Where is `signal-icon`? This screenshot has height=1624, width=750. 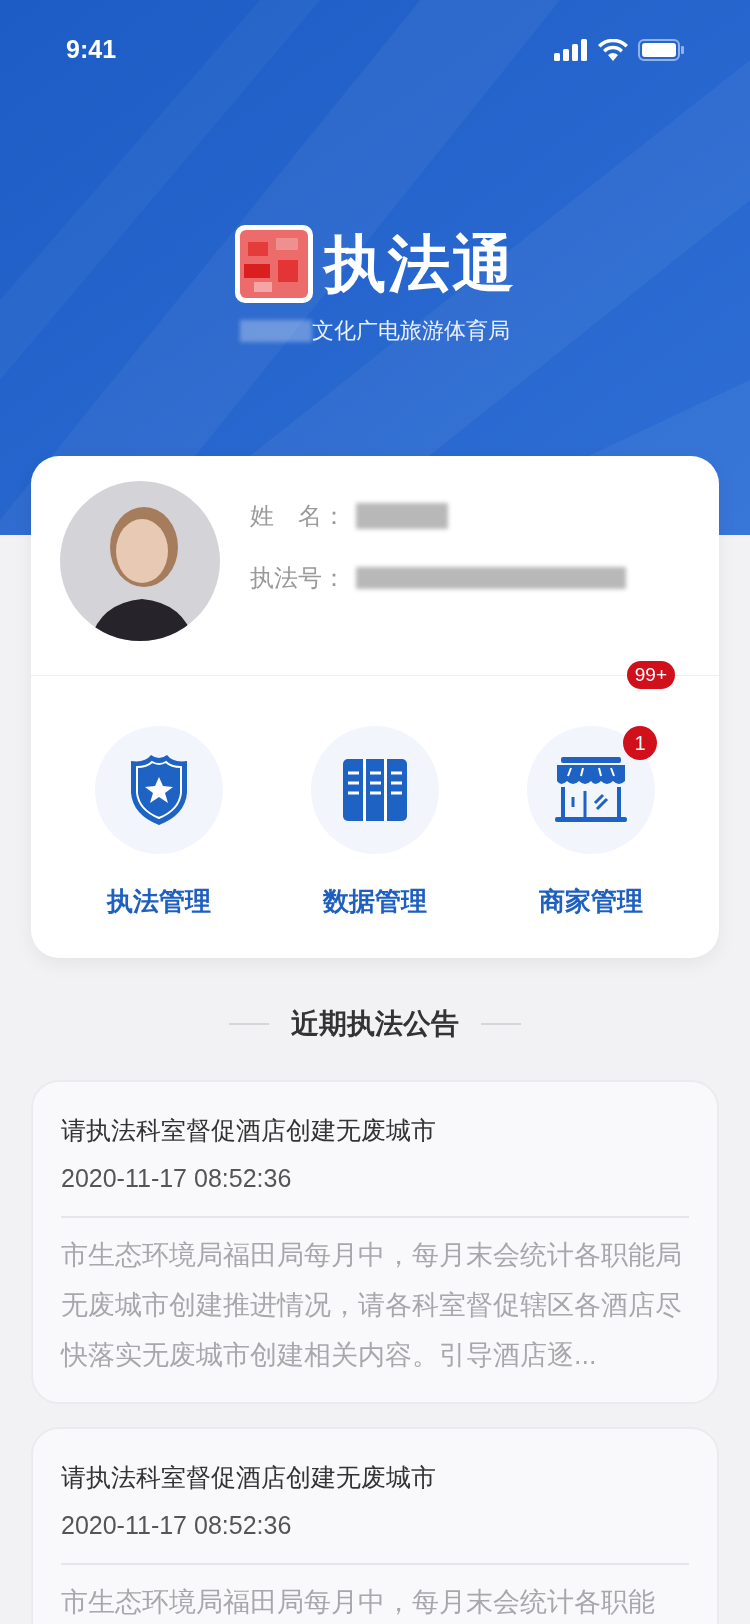
signal-icon is located at coordinates (571, 50).